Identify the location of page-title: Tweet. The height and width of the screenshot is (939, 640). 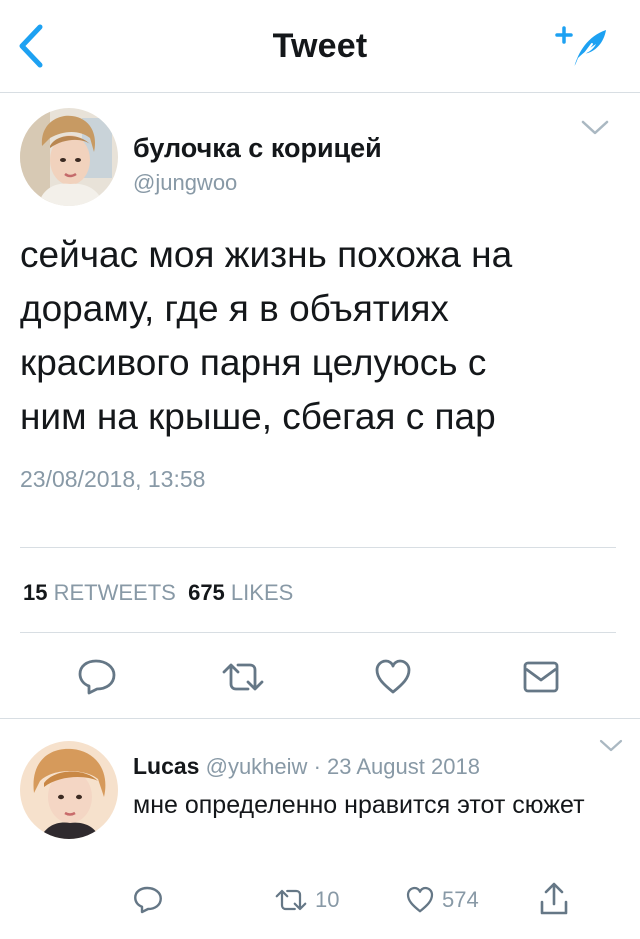
(320, 46).